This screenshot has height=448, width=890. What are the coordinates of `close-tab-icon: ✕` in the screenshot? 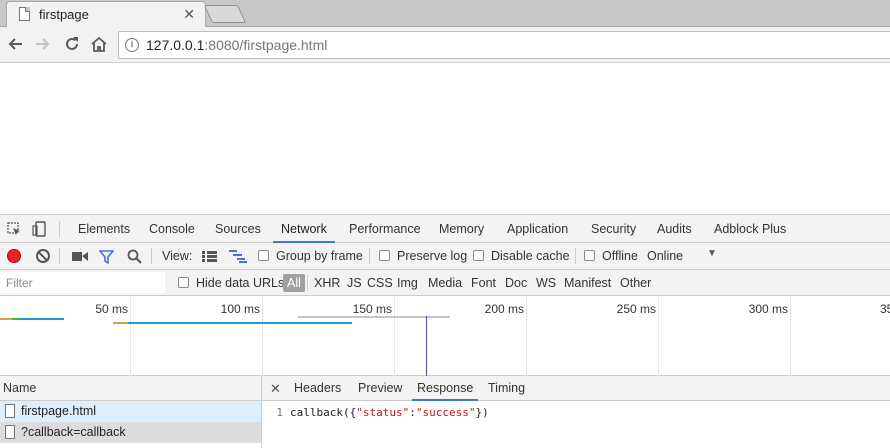 It's located at (189, 14).